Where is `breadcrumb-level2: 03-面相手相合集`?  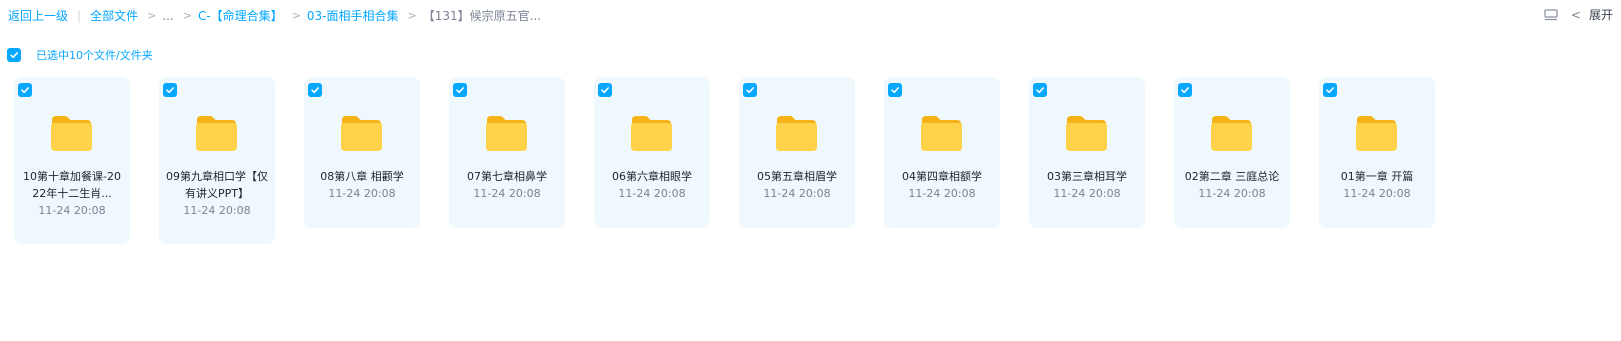 breadcrumb-level2: 03-面相手相合集 is located at coordinates (353, 15).